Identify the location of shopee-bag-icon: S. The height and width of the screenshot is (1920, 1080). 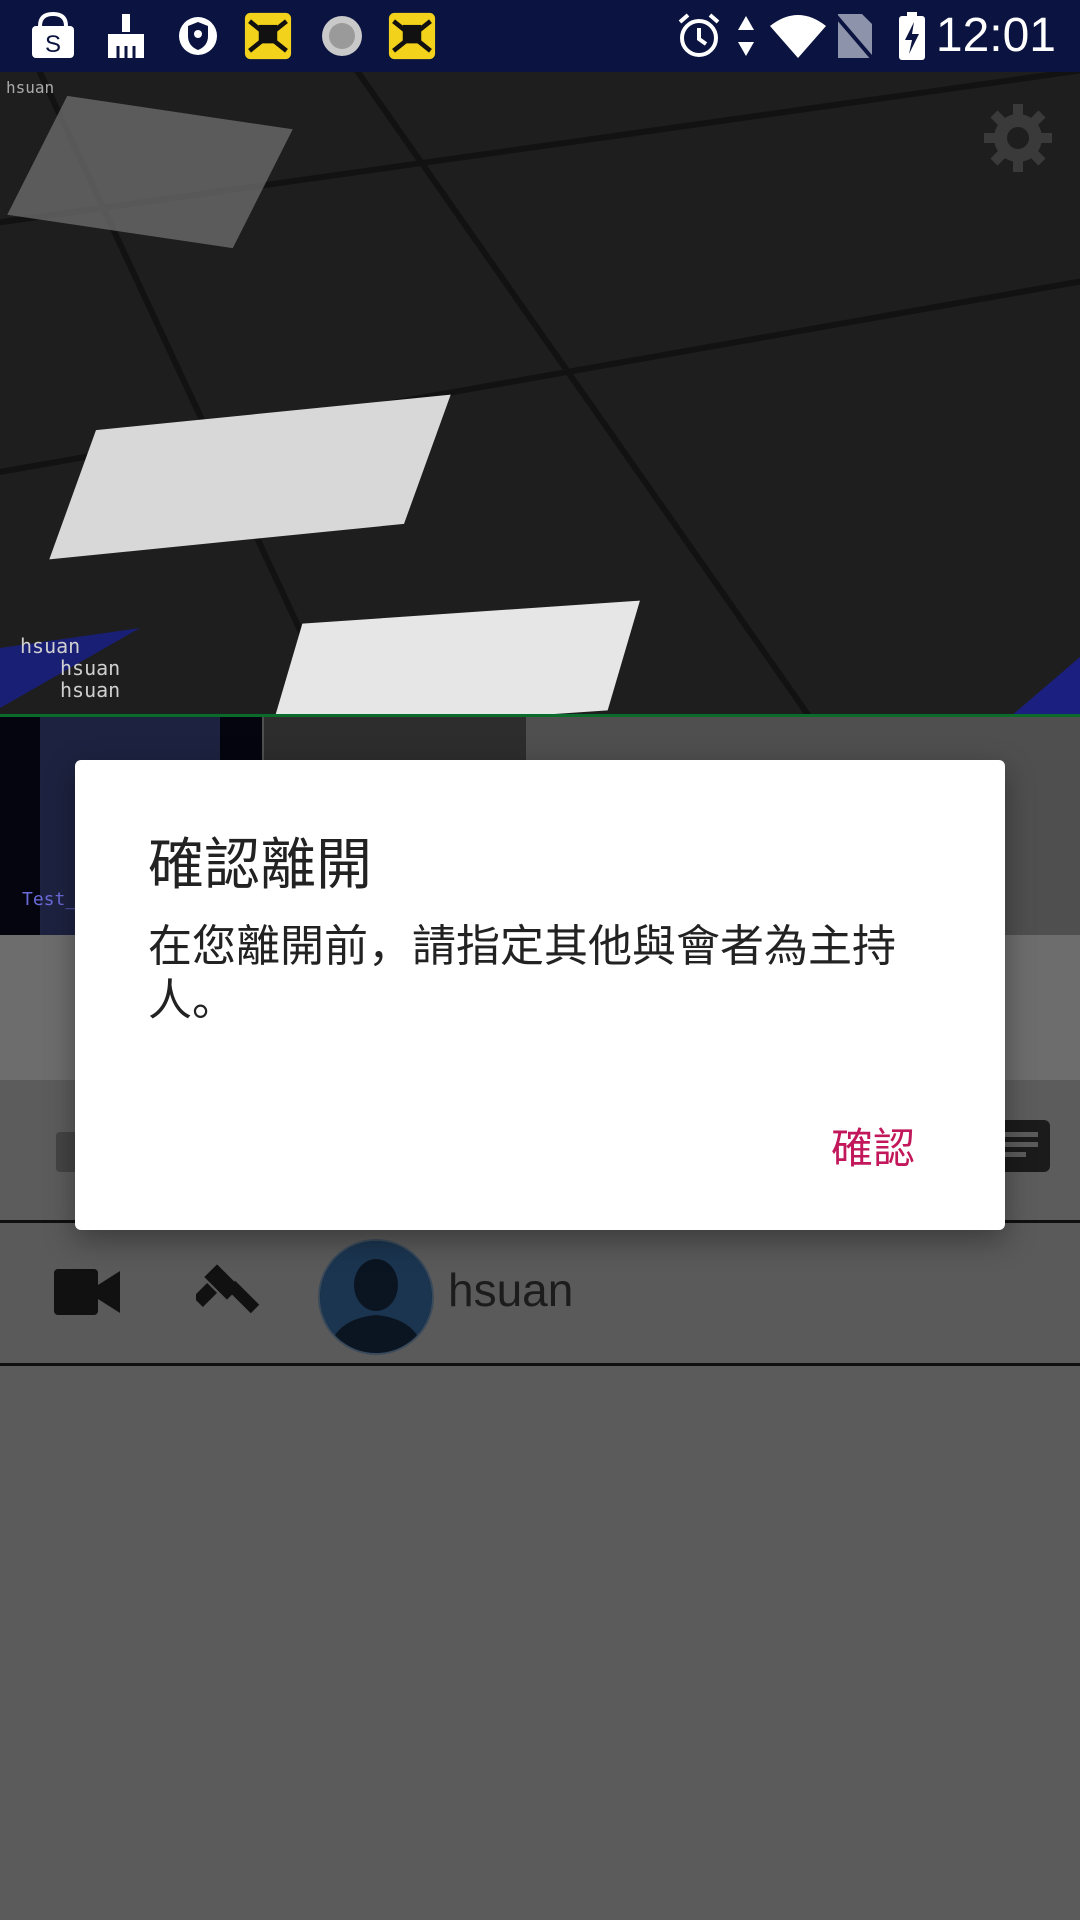
(53, 35).